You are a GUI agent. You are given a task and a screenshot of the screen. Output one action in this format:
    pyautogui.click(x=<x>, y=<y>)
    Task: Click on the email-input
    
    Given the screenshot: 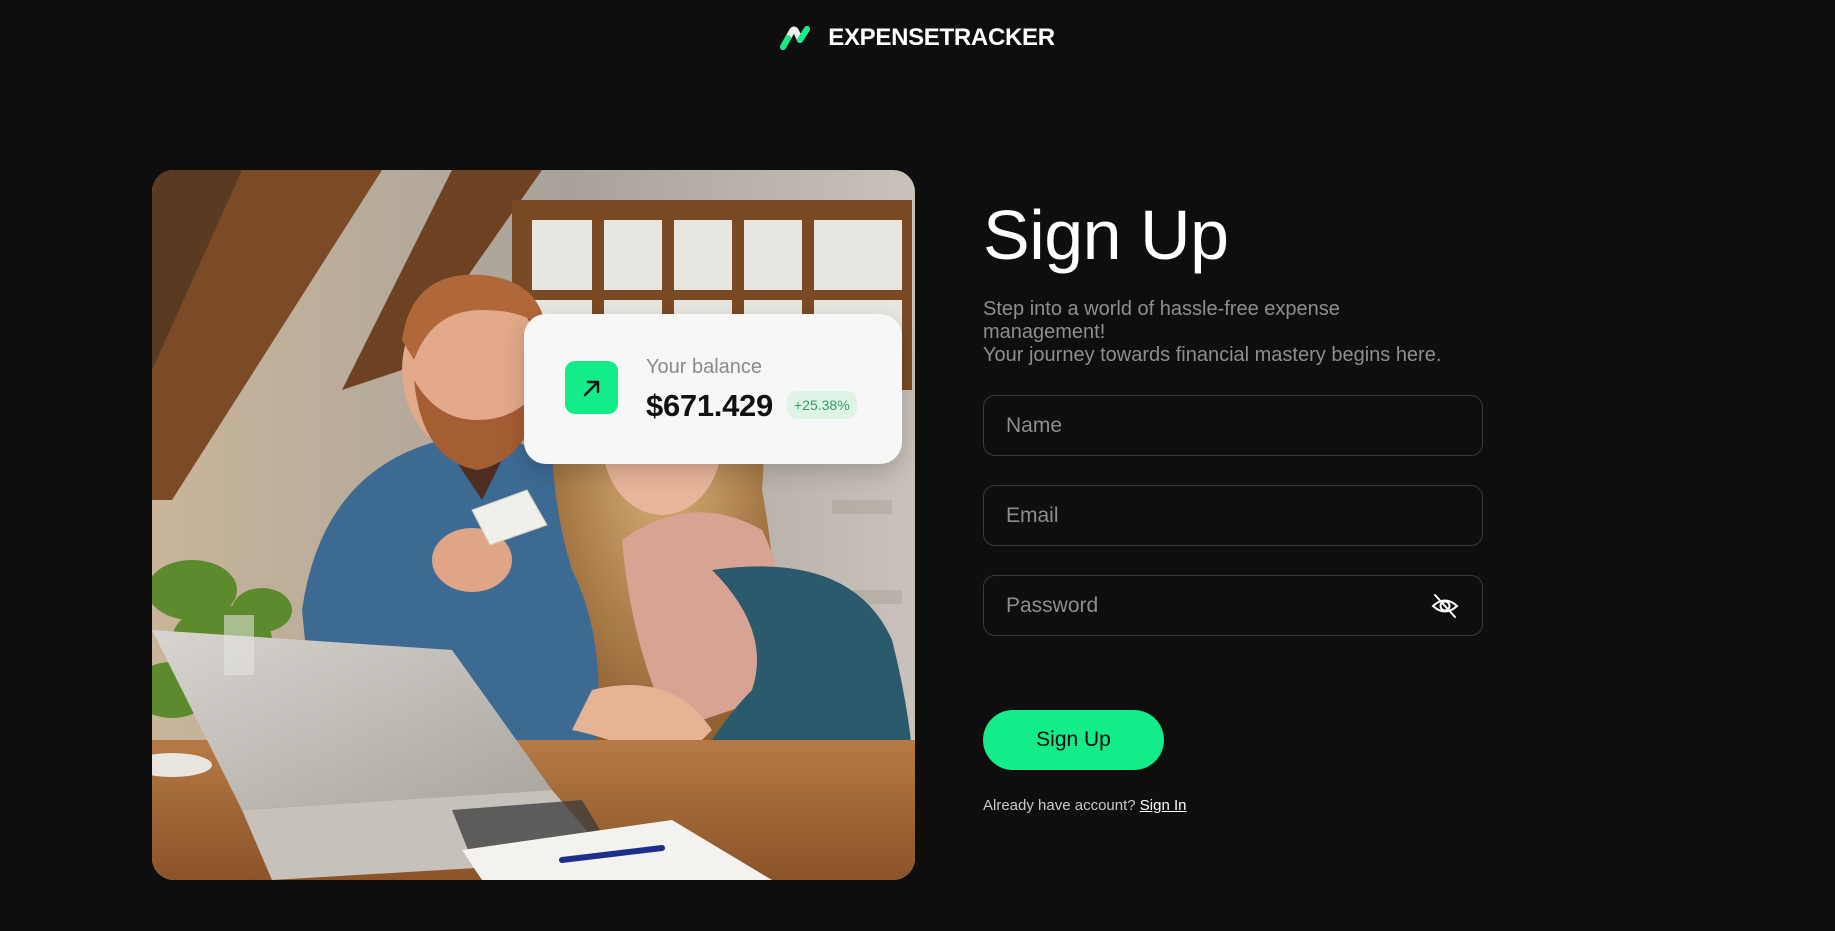 What is the action you would take?
    pyautogui.click(x=1233, y=515)
    